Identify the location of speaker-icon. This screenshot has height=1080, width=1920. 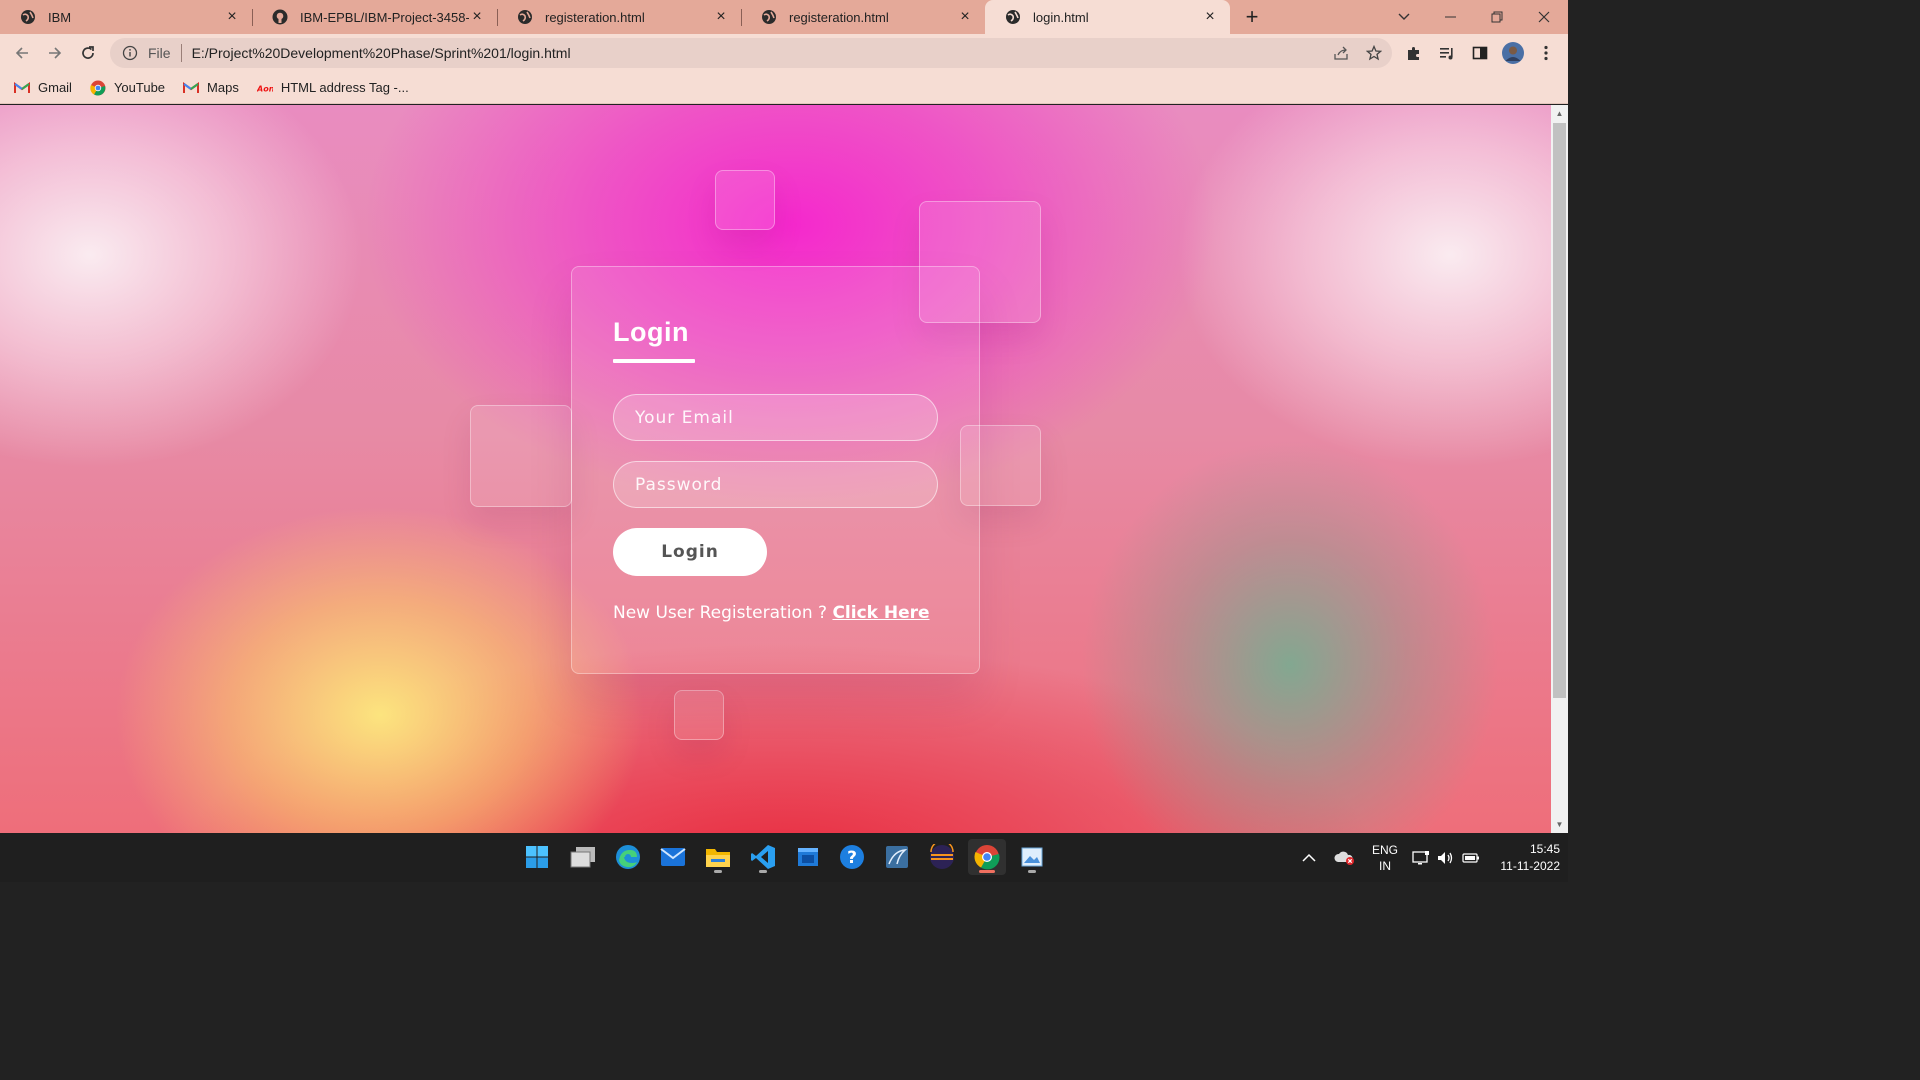
(1445, 857).